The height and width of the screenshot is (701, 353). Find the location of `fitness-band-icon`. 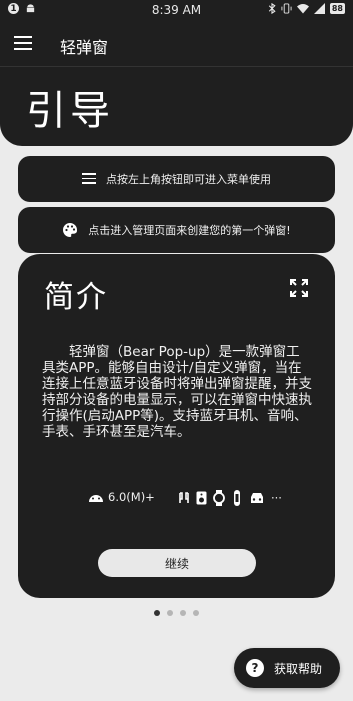

fitness-band-icon is located at coordinates (237, 498).